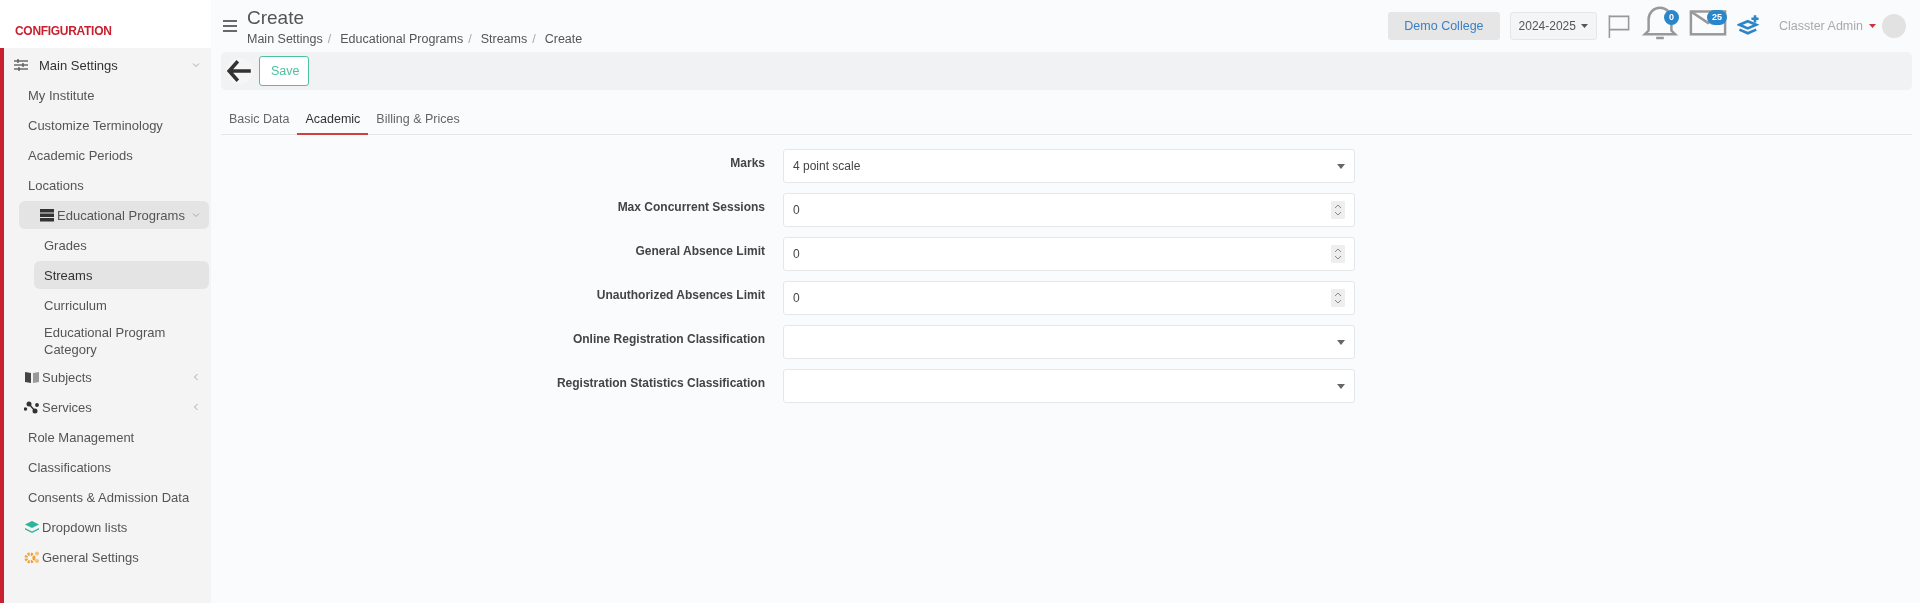  Describe the element at coordinates (32, 377) in the screenshot. I see `book-icon` at that location.